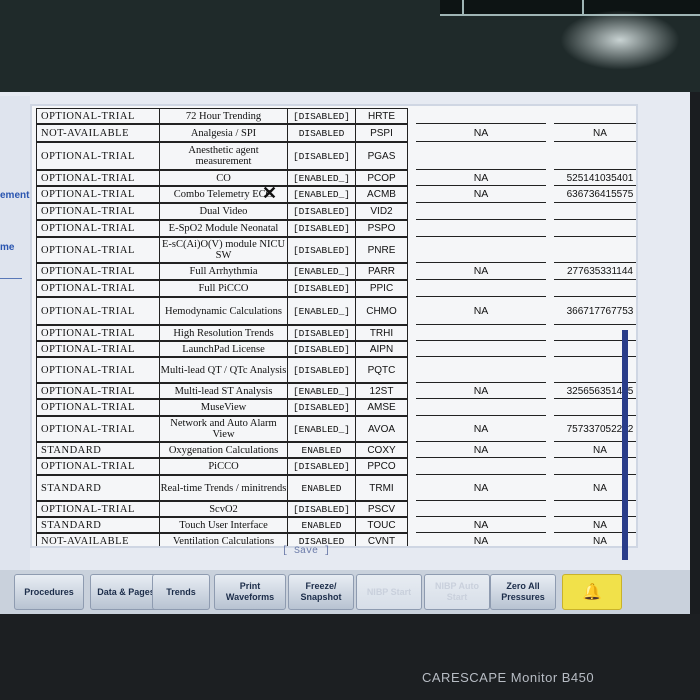 The image size is (700, 700). I want to click on option-name: ScvO2, so click(224, 509).